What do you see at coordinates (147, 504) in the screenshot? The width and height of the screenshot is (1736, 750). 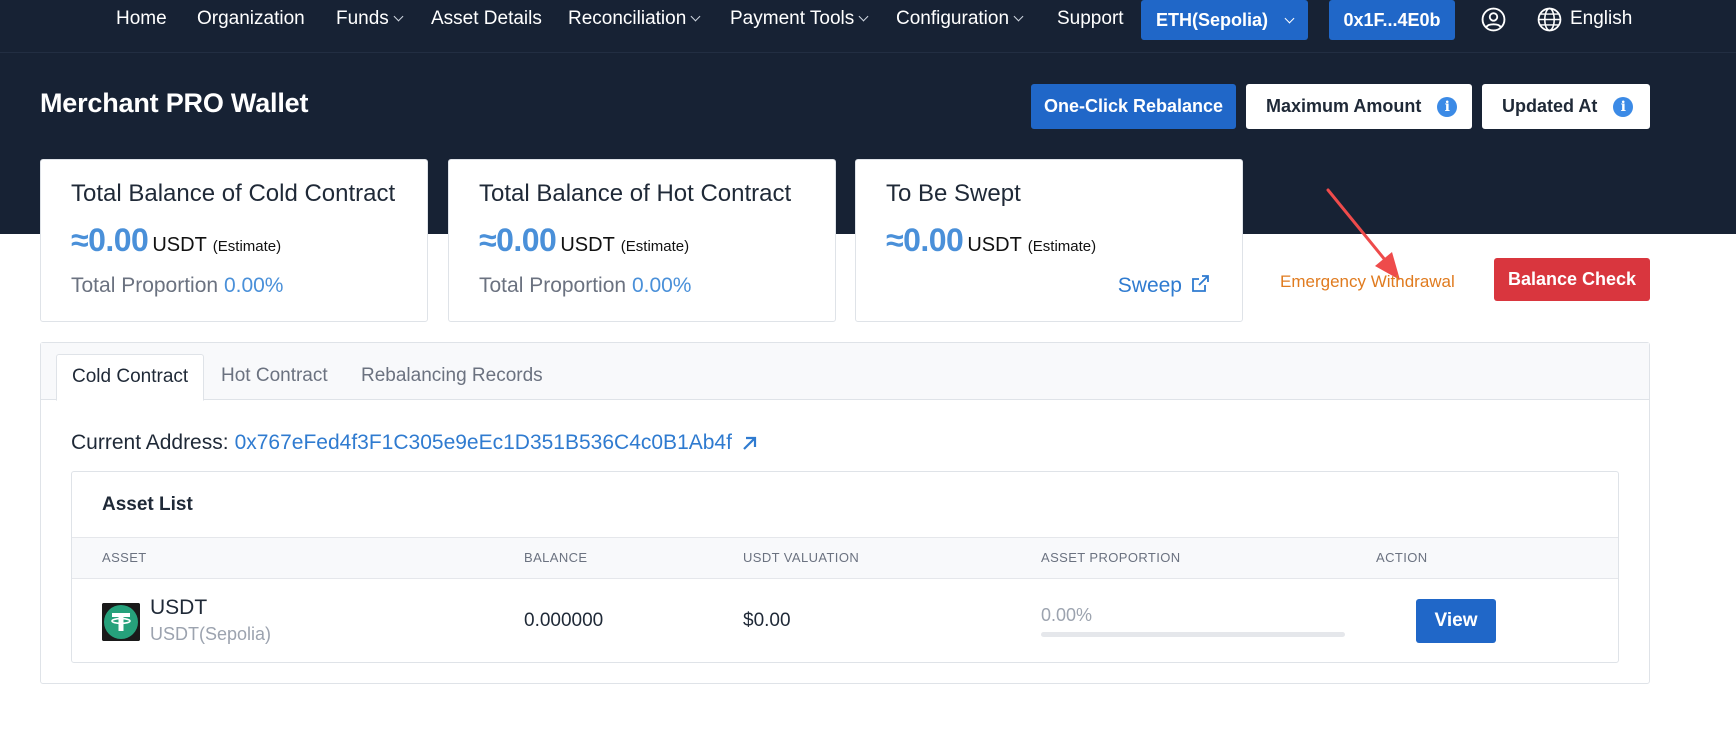 I see `asset-list-title: Asset List` at bounding box center [147, 504].